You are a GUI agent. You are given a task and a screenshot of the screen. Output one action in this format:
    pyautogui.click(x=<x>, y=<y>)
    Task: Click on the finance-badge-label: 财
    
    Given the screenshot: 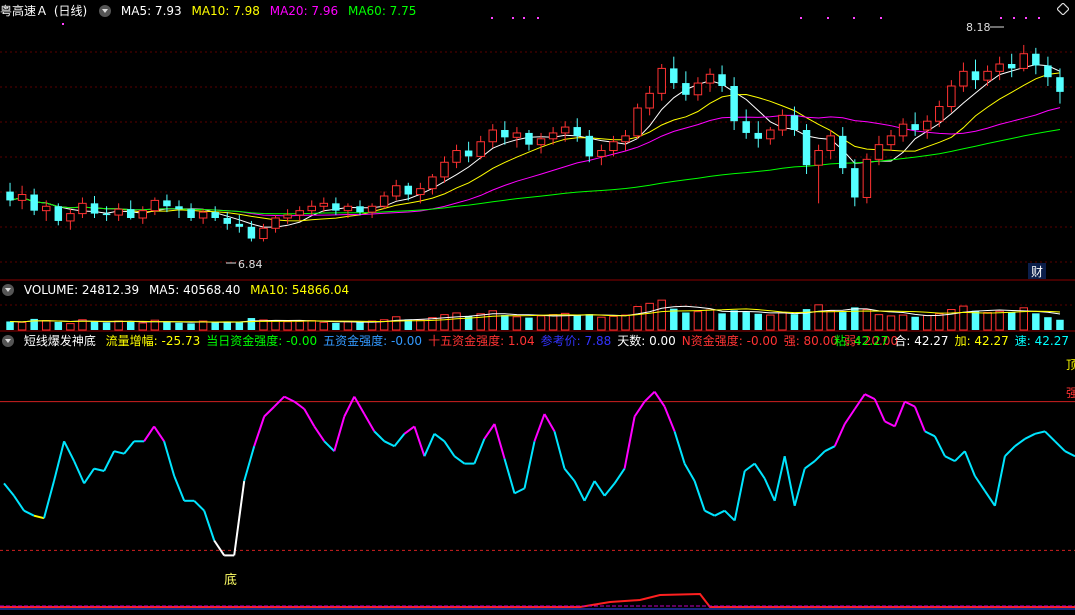 What is the action you would take?
    pyautogui.click(x=1037, y=272)
    